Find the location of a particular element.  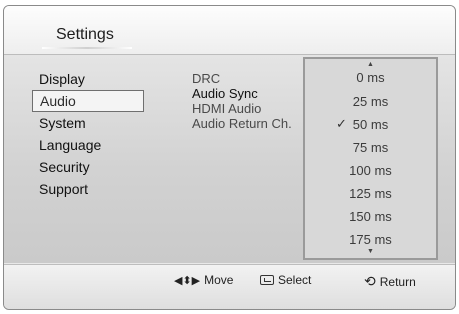

page-title: Settings is located at coordinates (85, 34).